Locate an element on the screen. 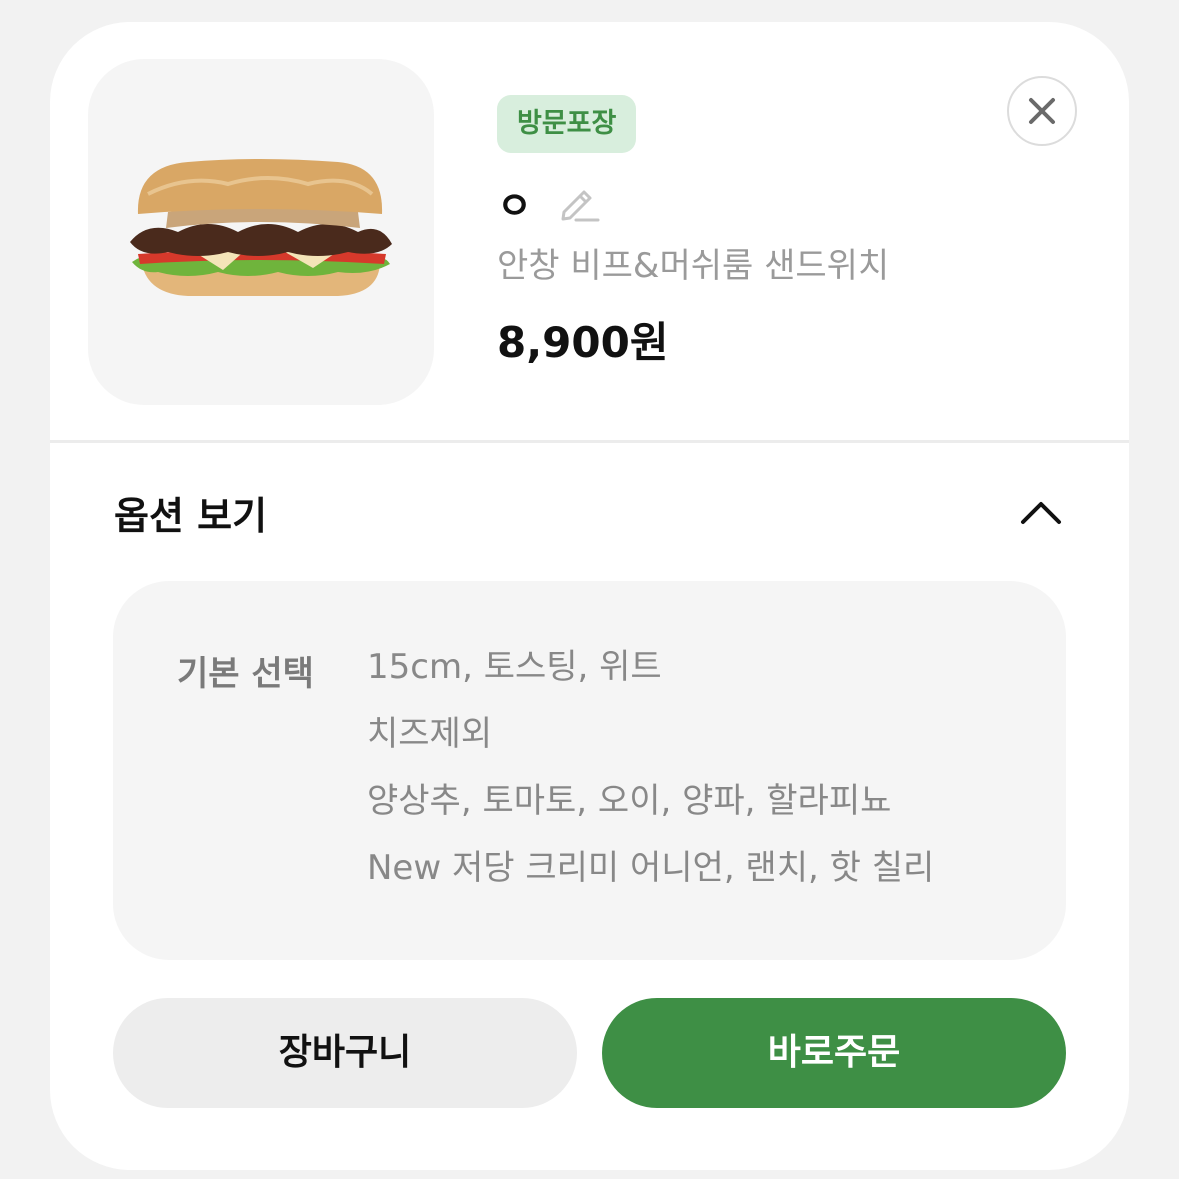  option-line-sauces: New 저당 크리미 어니언, 랜치, 핫 칠리 is located at coordinates (651, 868).